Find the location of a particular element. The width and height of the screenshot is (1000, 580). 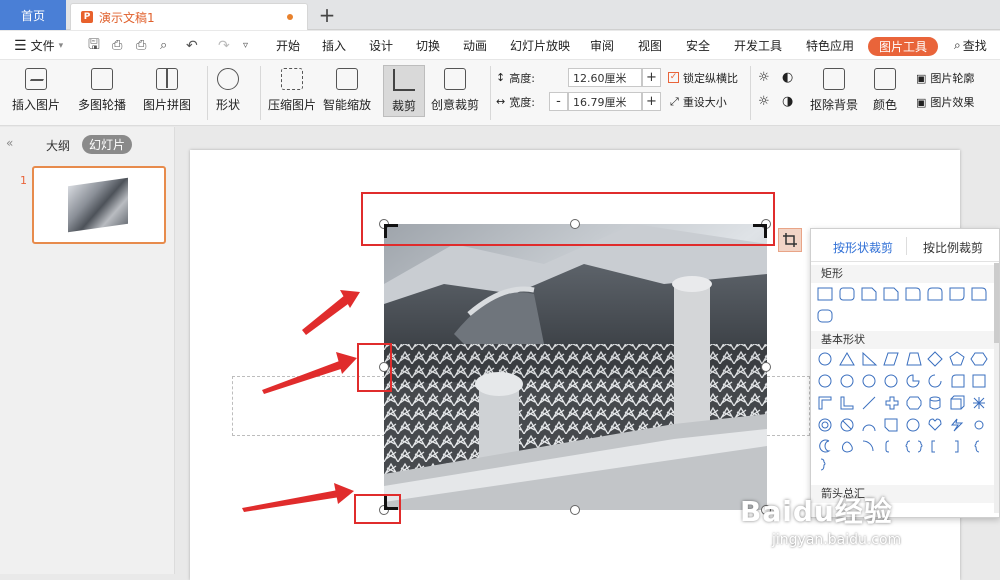

menu-picture-tools: 图片工具 is located at coordinates (903, 46).